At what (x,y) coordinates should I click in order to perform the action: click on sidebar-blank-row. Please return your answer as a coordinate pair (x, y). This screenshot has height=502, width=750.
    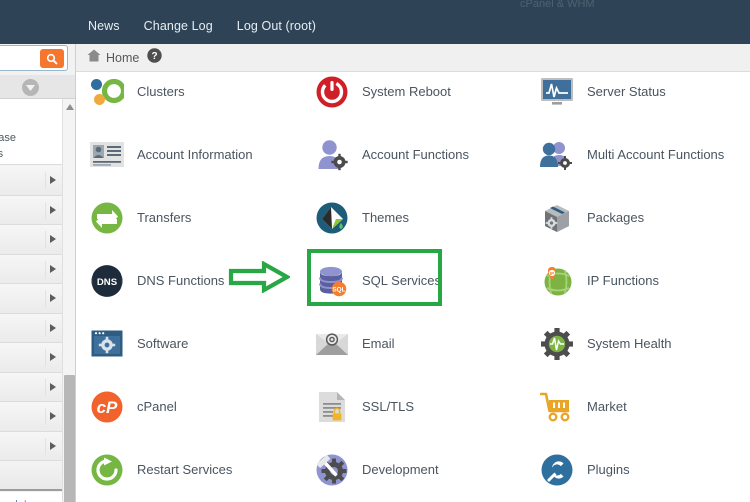
    Looking at the image, I should click on (31, 476).